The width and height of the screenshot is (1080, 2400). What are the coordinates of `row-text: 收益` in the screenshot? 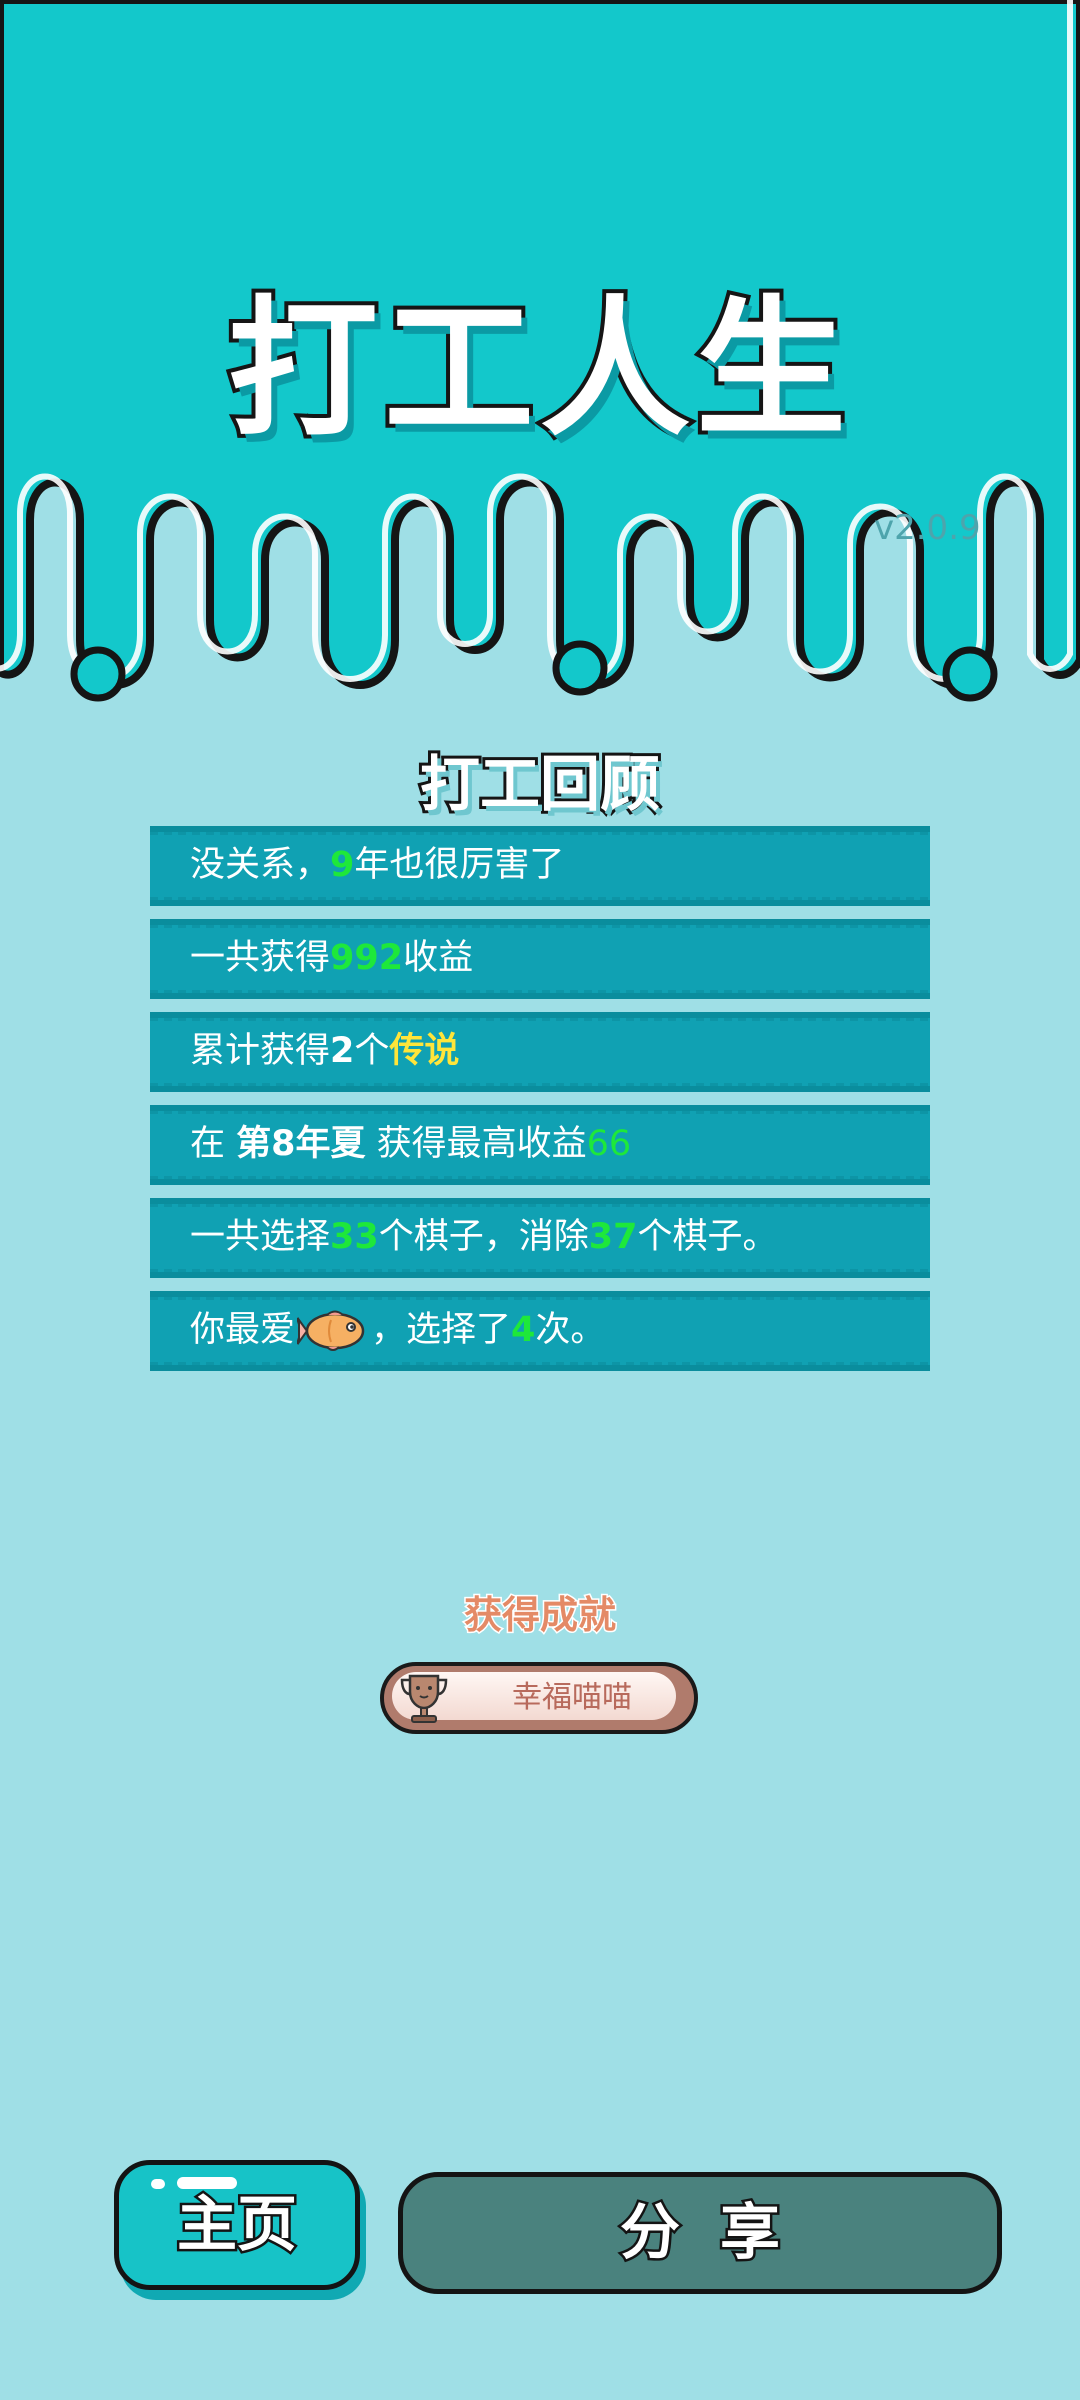 It's located at (438, 958).